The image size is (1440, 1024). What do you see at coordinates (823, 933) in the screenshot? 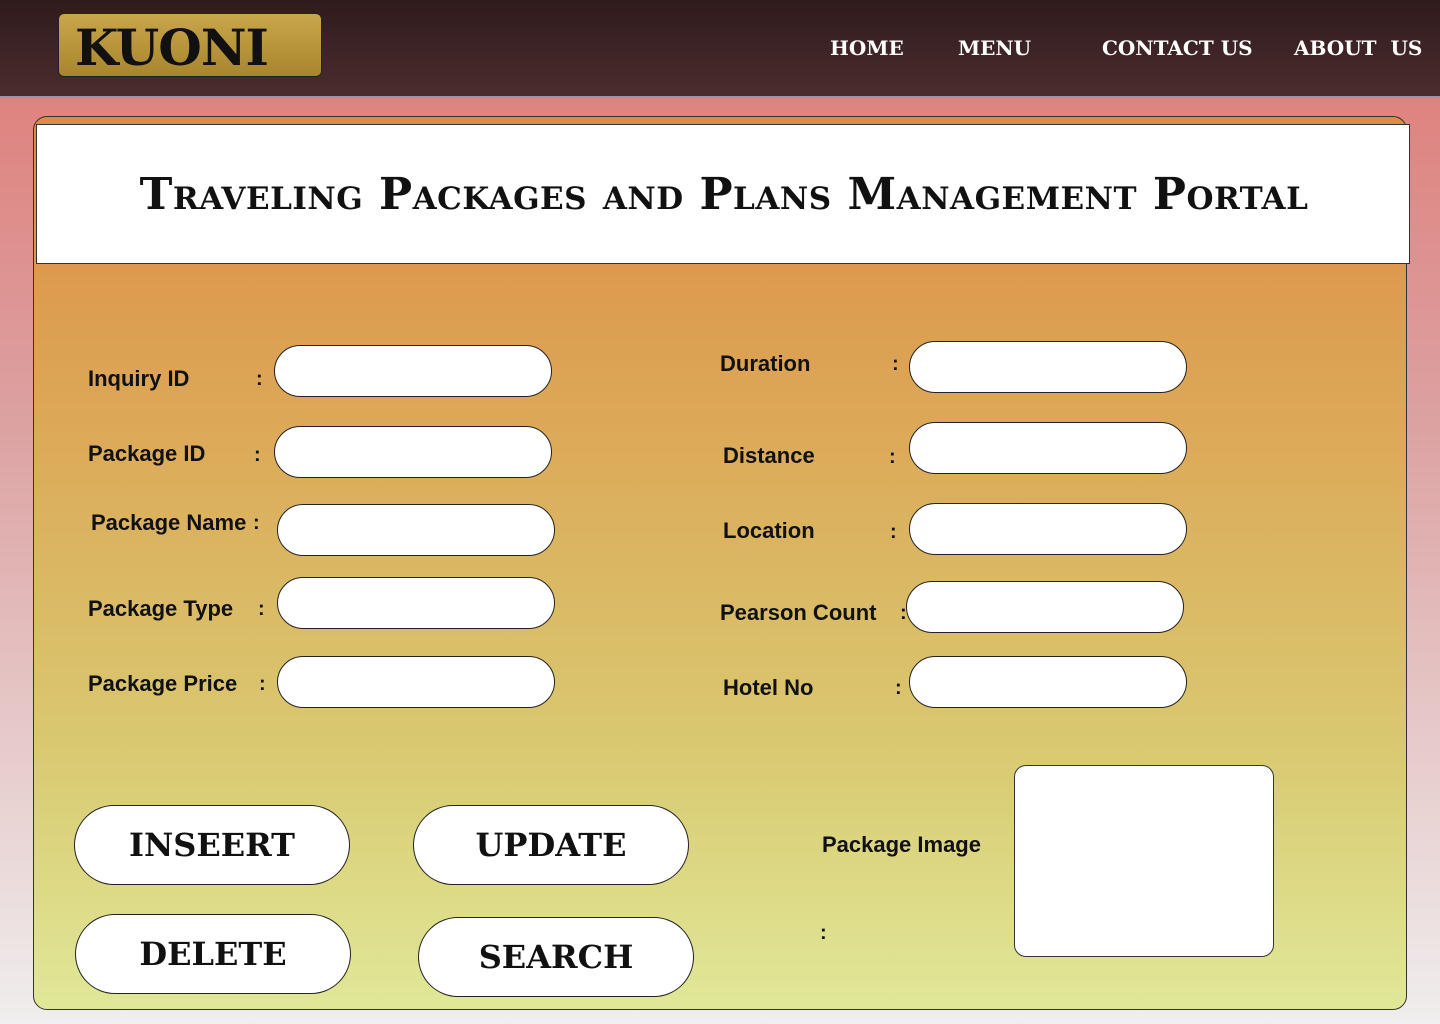
I see `package-image-colon: :` at bounding box center [823, 933].